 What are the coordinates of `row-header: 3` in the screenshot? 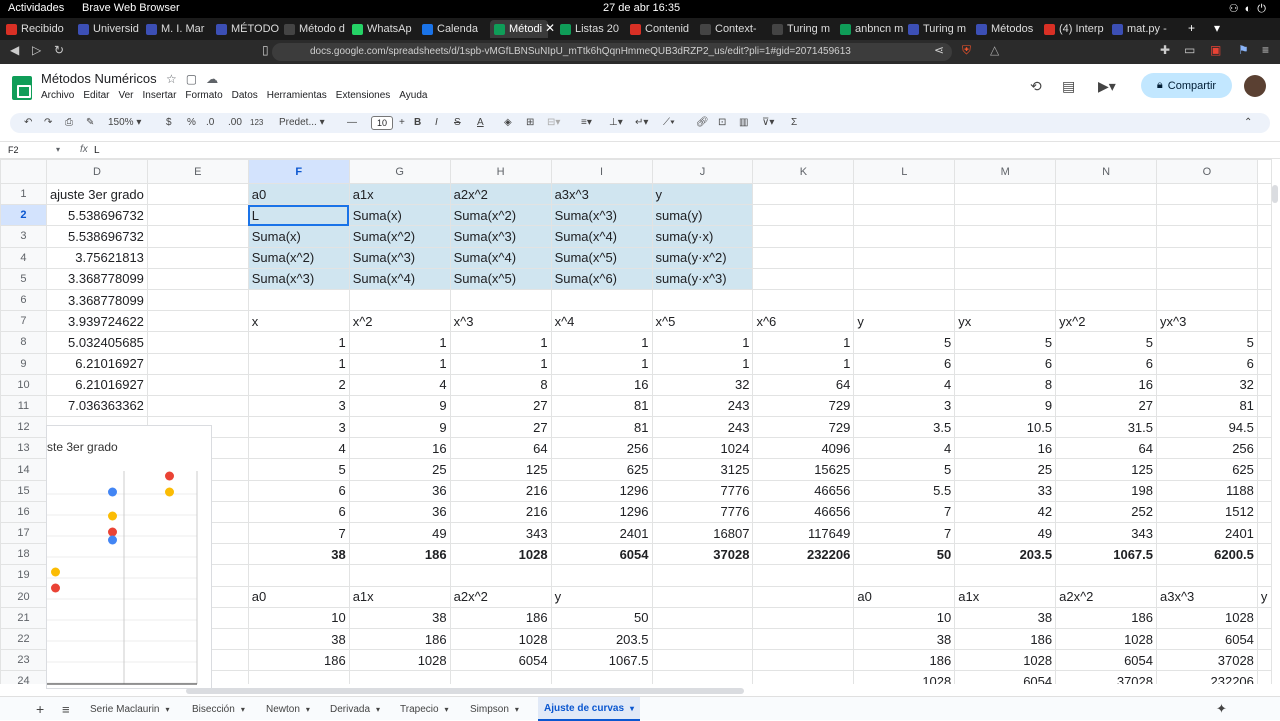 It's located at (23, 236).